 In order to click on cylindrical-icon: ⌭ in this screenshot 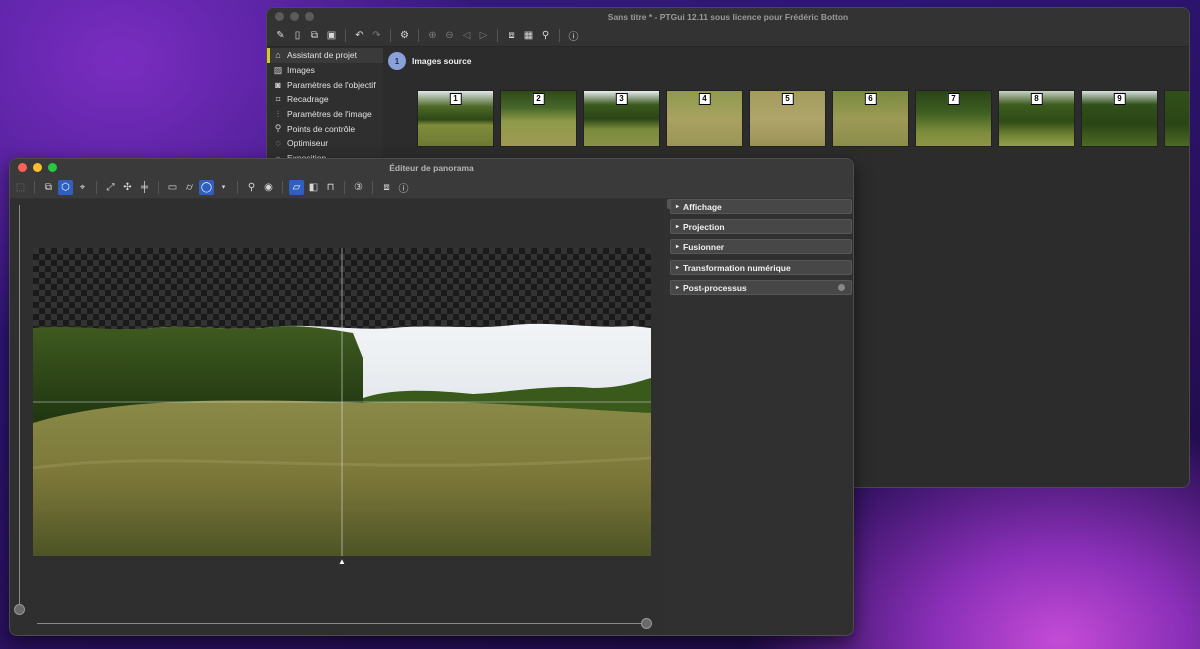, I will do `click(189, 187)`.